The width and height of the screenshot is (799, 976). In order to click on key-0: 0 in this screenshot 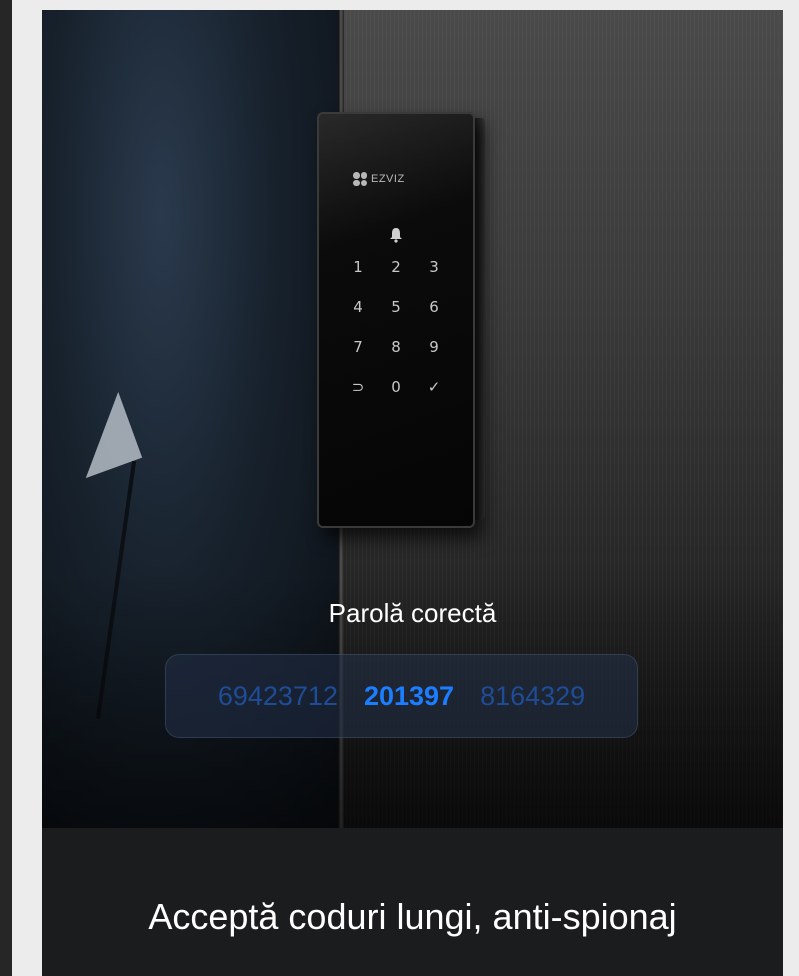, I will do `click(396, 387)`.